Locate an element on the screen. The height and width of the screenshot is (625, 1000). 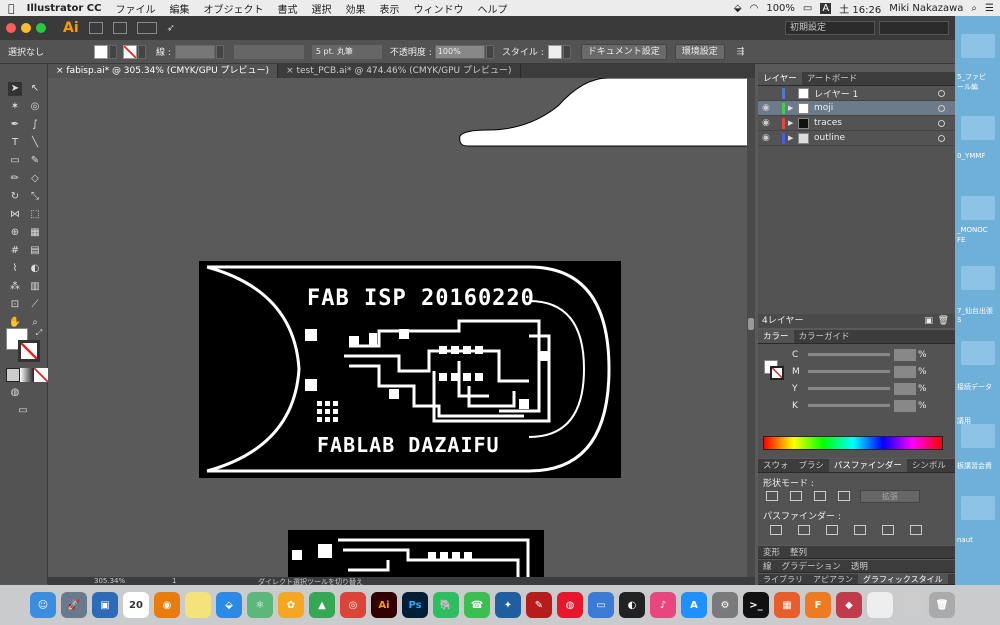
photoshop-icon: Ps is located at coordinates (415, 605).